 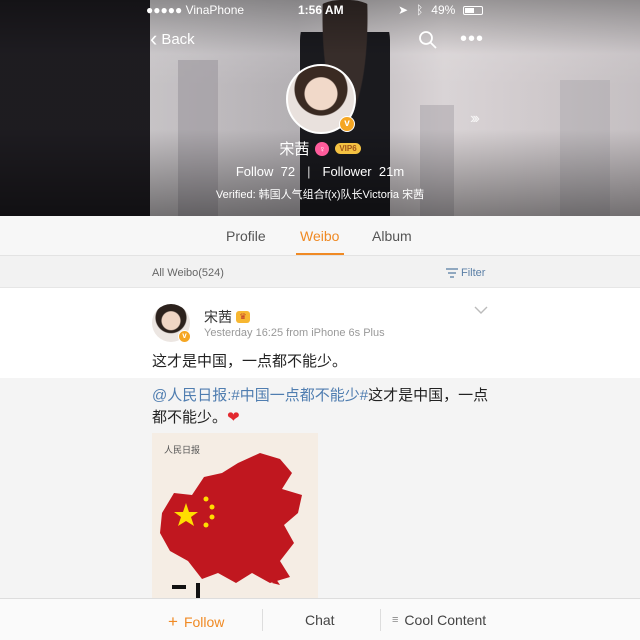 I want to click on follow-button: + Follow, so click(x=196, y=622).